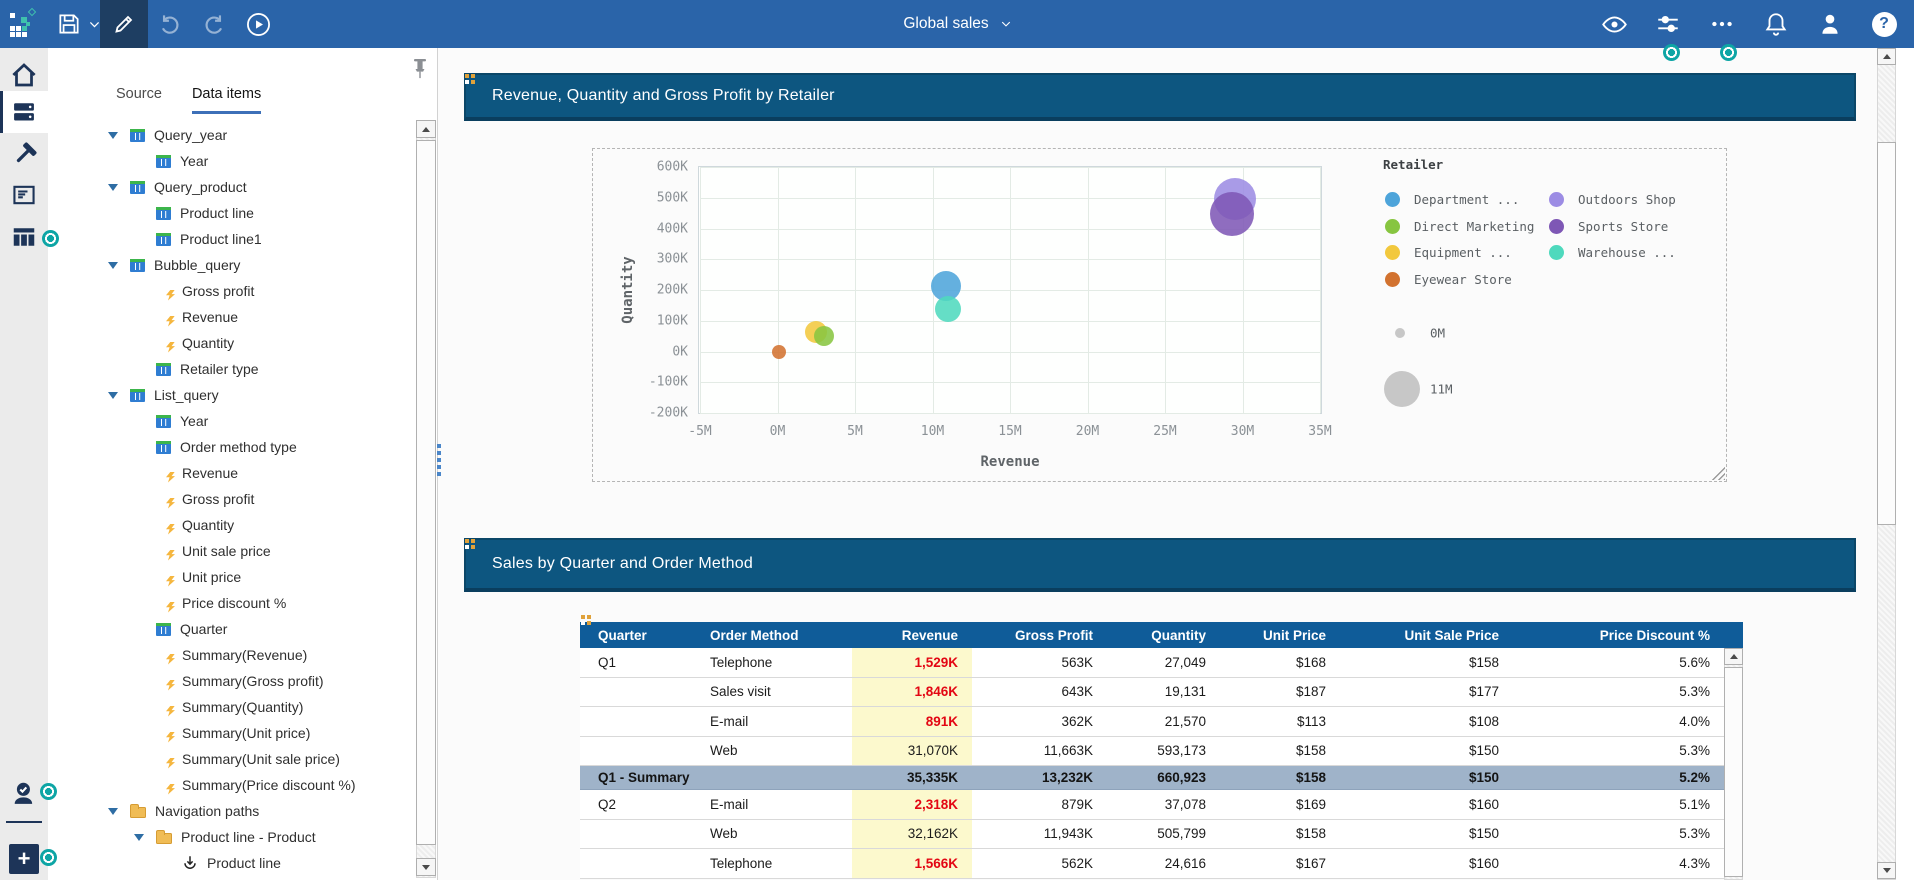 Image resolution: width=1914 pixels, height=880 pixels. What do you see at coordinates (426, 867) in the screenshot?
I see `tree-scrollbar-down-button` at bounding box center [426, 867].